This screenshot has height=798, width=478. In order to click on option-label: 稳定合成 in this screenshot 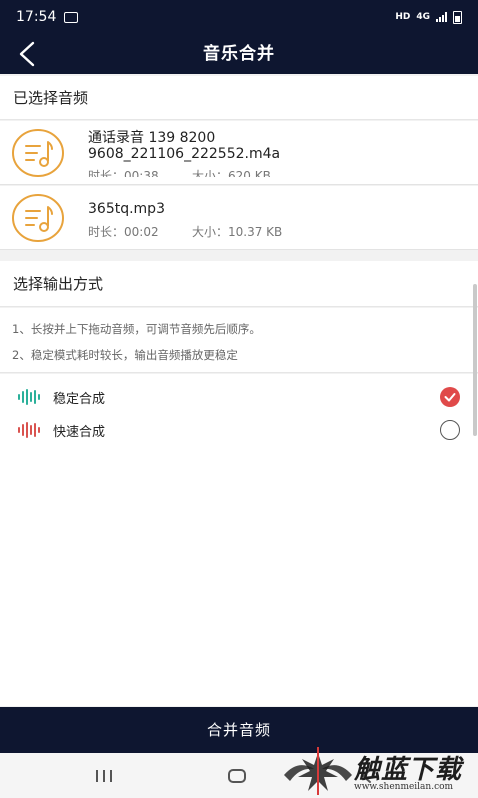, I will do `click(79, 399)`.